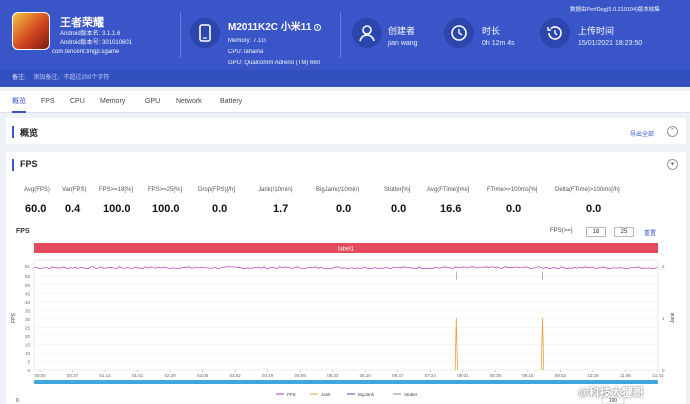 The height and width of the screenshot is (404, 690). What do you see at coordinates (625, 375) in the screenshot?
I see `x-tick-label: 11:06` at bounding box center [625, 375].